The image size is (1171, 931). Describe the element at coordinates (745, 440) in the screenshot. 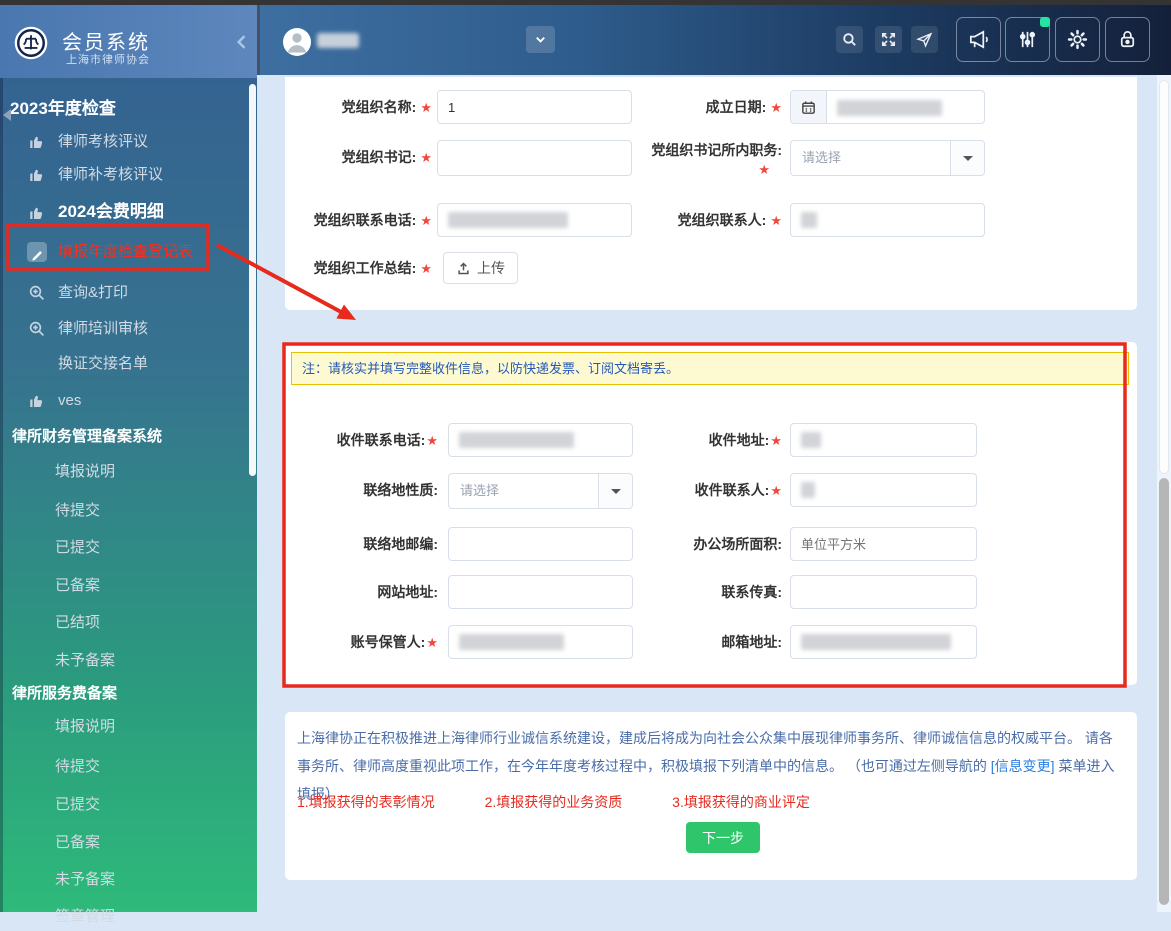

I see `field-label-recv-address: 收件地址:★` at that location.